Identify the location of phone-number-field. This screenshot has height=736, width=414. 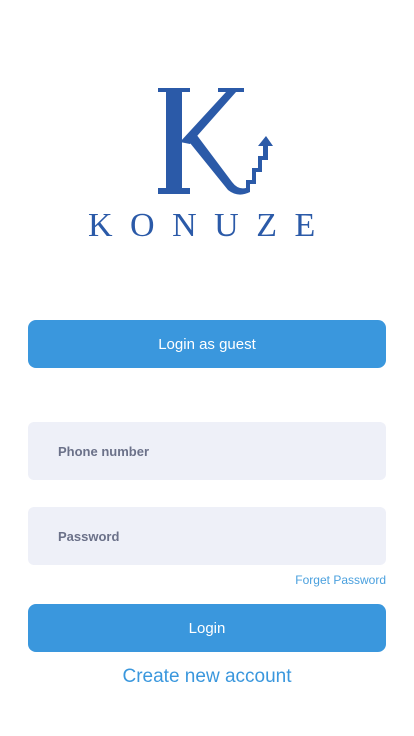
(207, 451).